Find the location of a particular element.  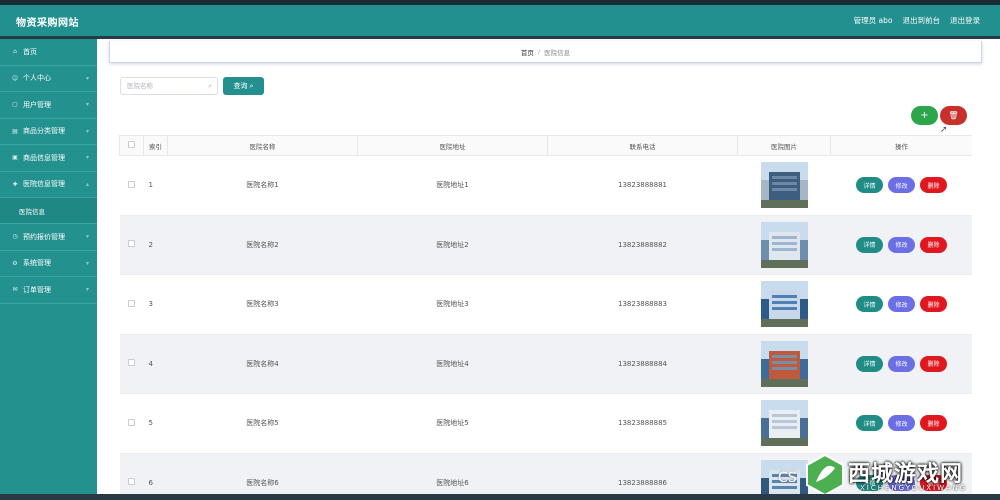

sidebar-item-label: 系统管理 is located at coordinates (37, 263).